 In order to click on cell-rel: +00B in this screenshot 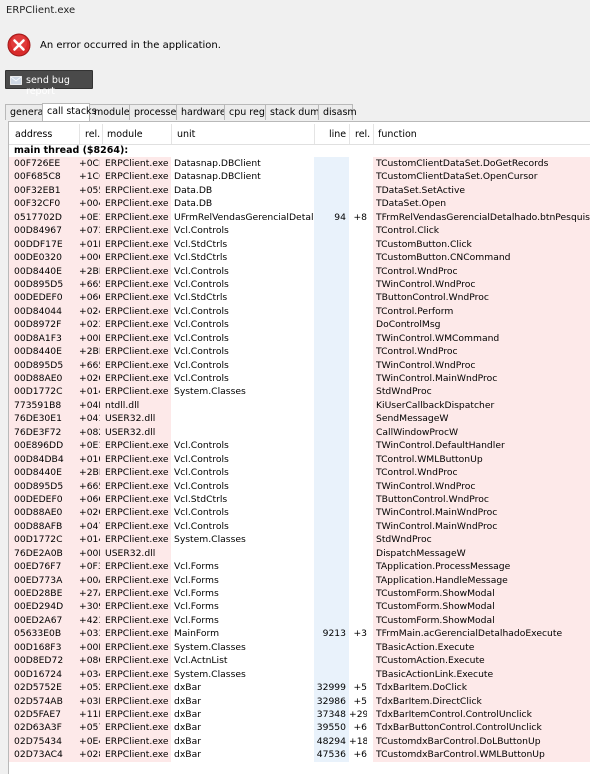, I will do `click(89, 338)`.